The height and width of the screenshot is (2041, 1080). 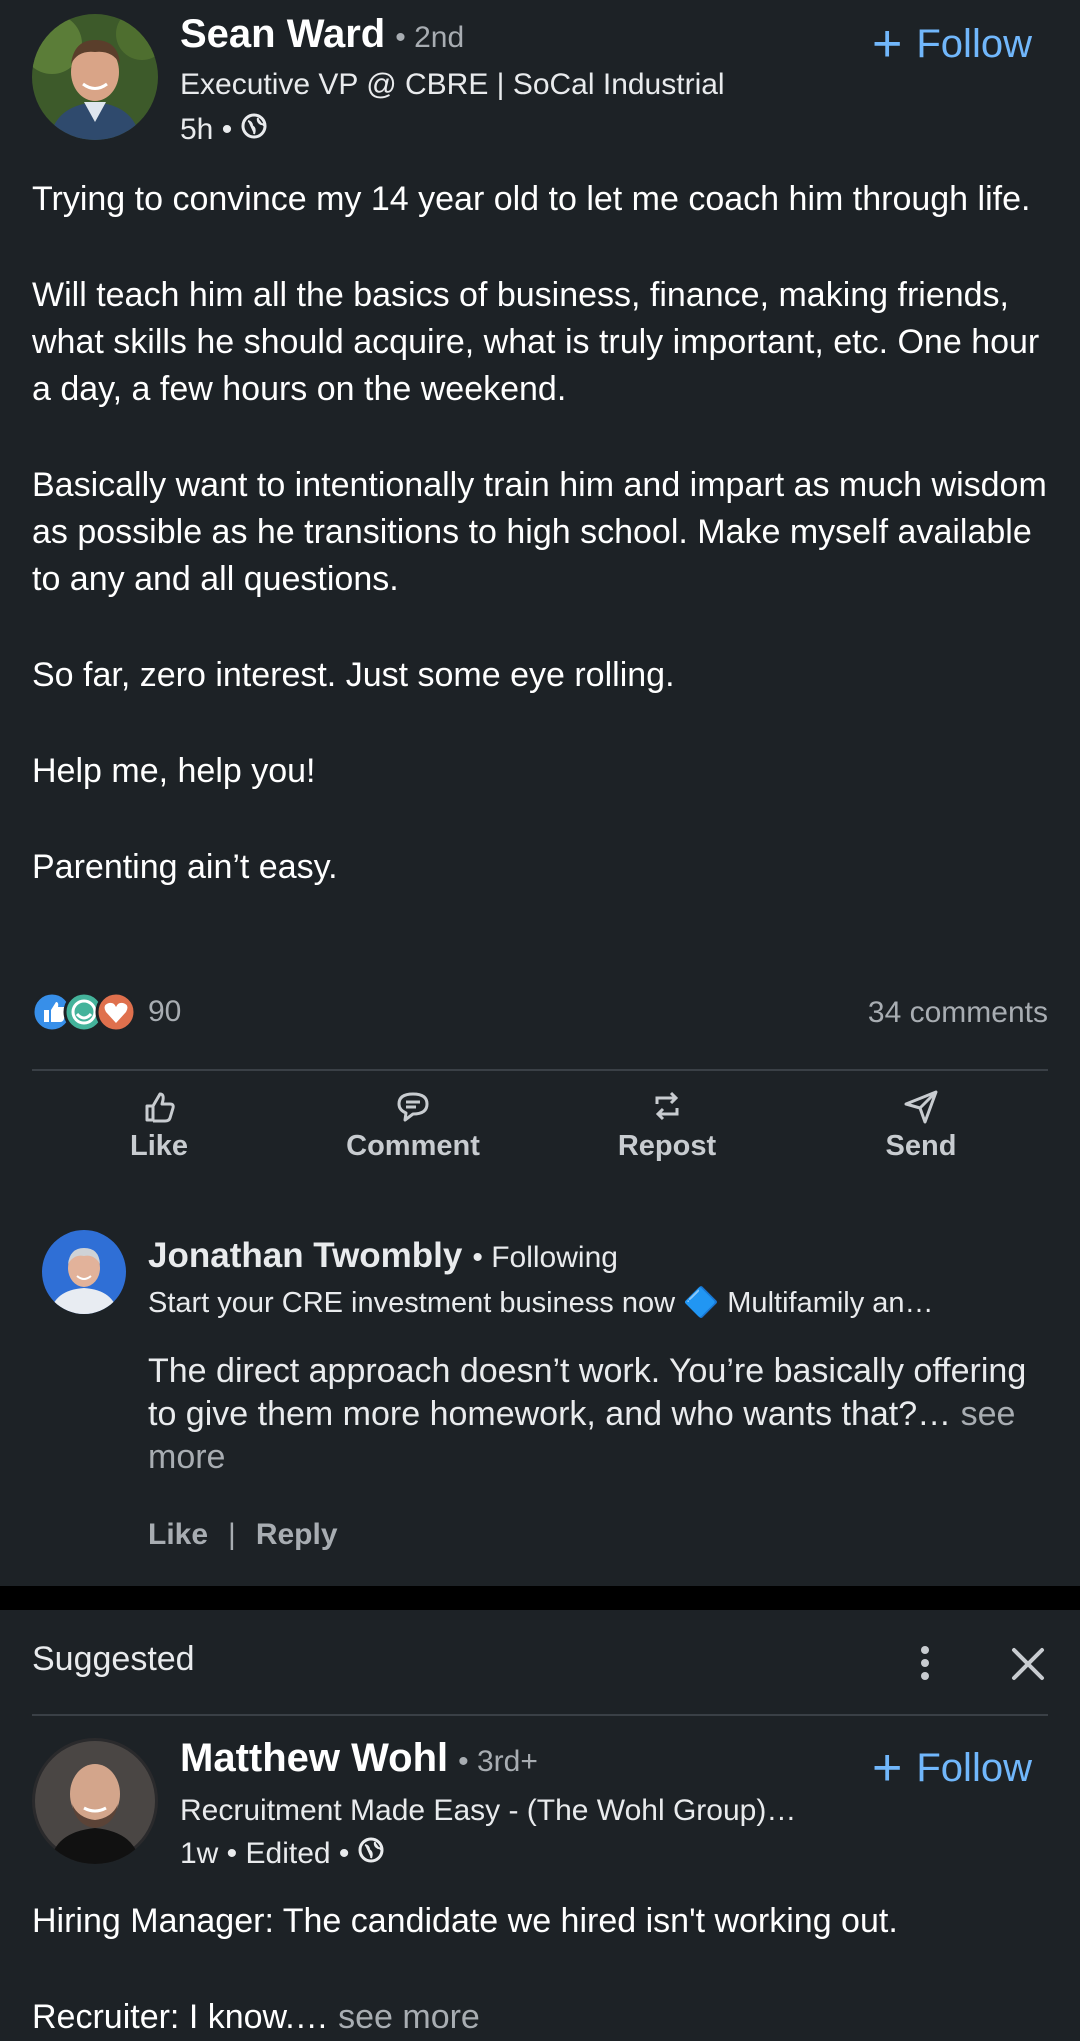 What do you see at coordinates (160, 1107) in the screenshot?
I see `like-icon` at bounding box center [160, 1107].